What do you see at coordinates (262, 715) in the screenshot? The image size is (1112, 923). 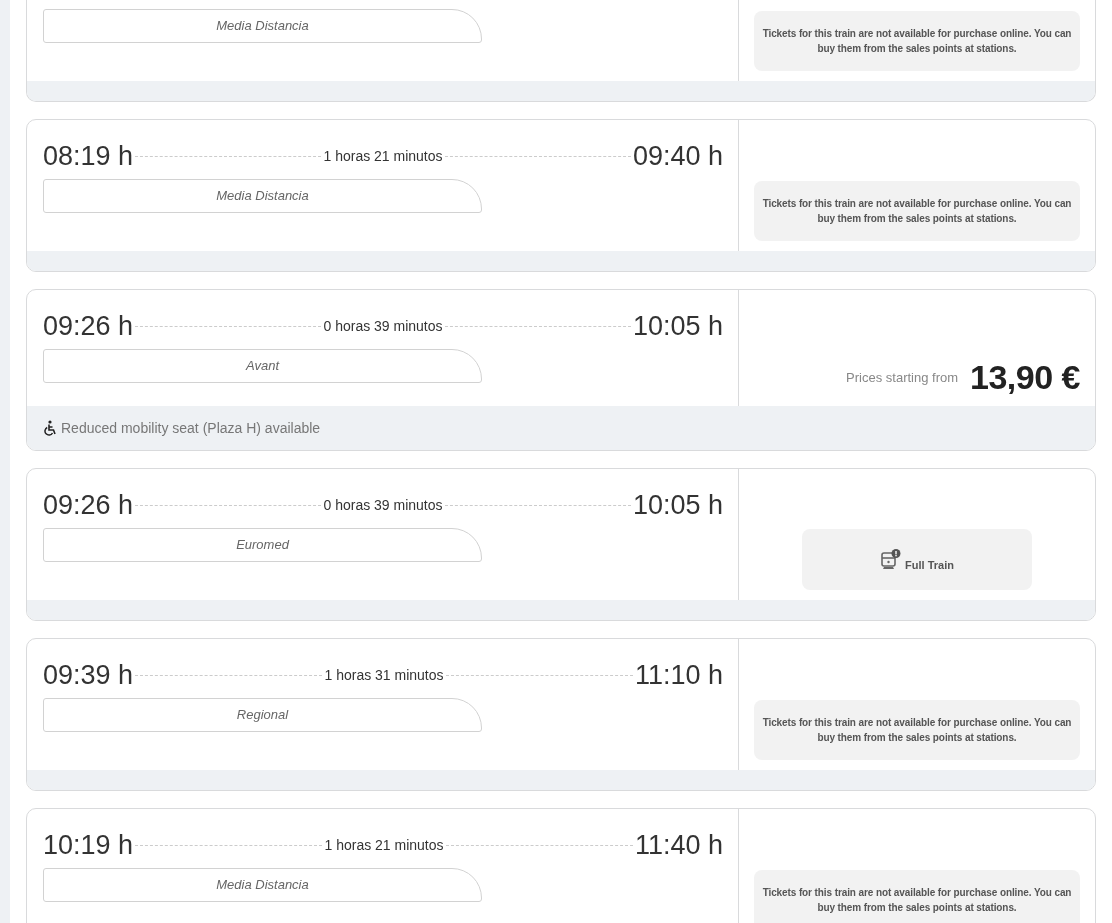 I see `train-type-label: Regional` at bounding box center [262, 715].